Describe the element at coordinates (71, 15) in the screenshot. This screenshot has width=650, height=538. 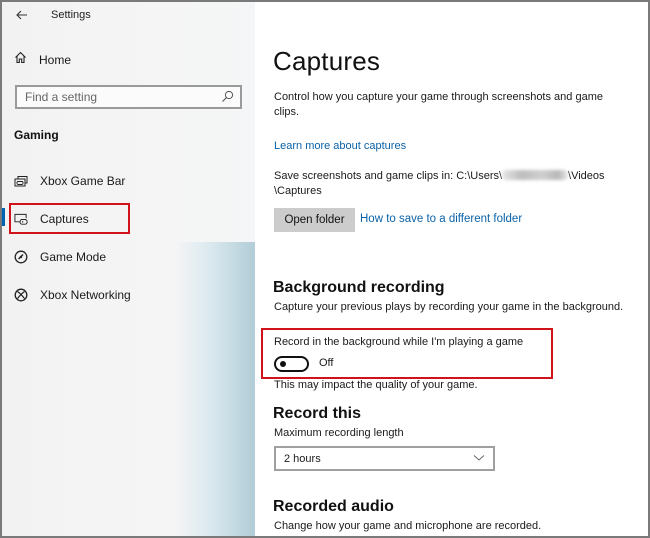
I see `app-title: Settings` at that location.